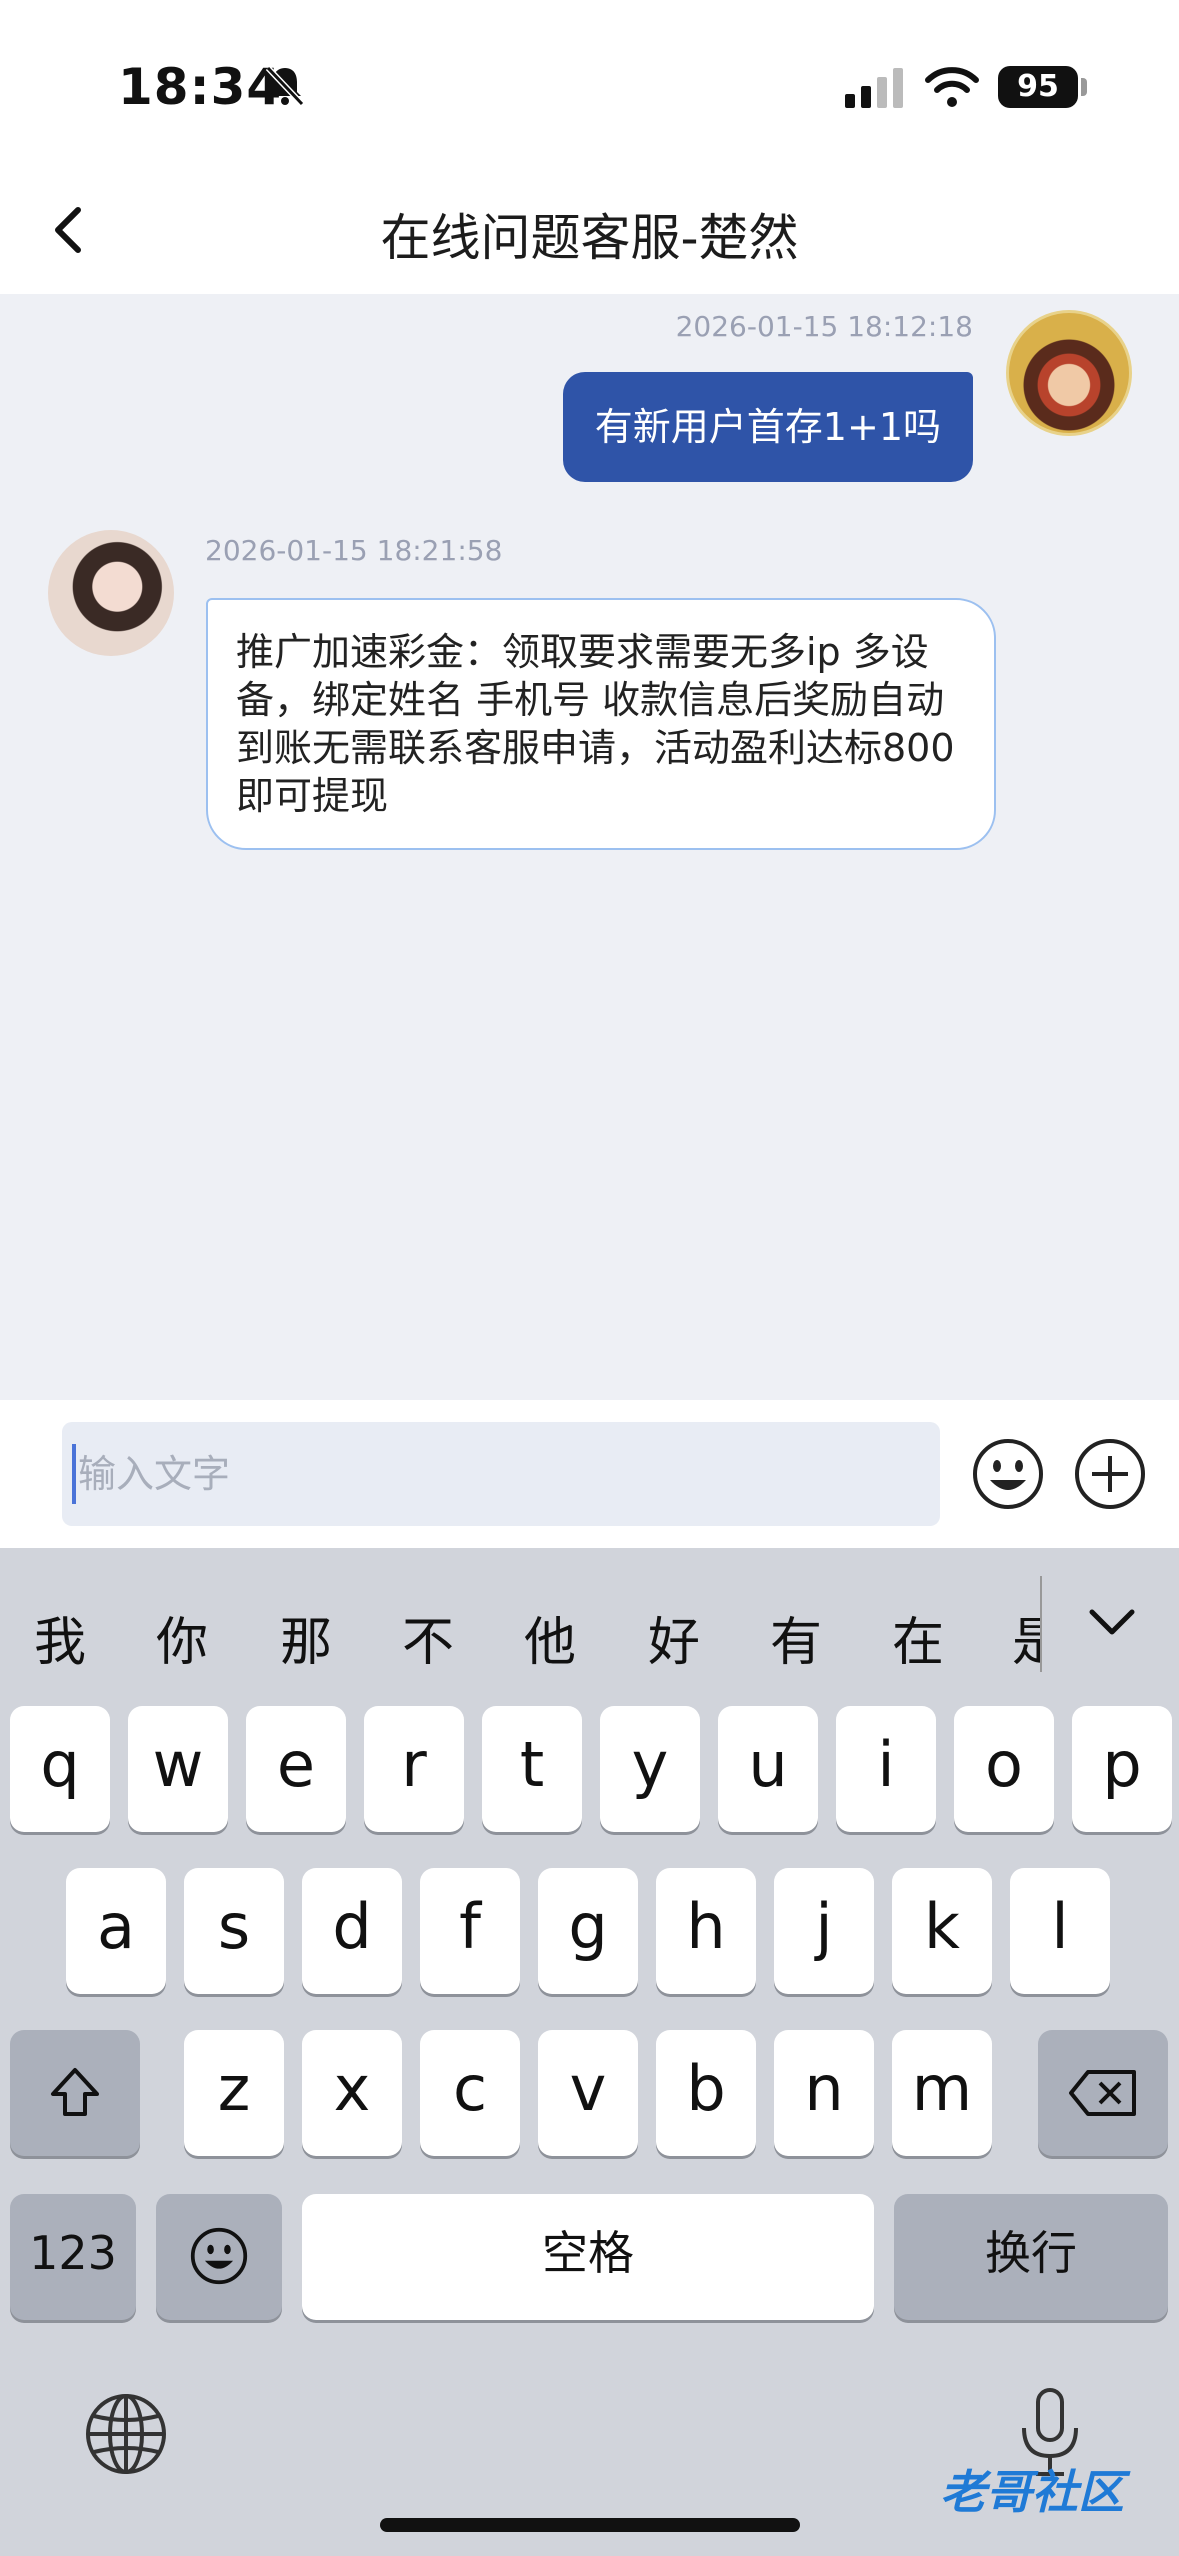 The image size is (1179, 2556). I want to click on key-q: q, so click(60, 1769).